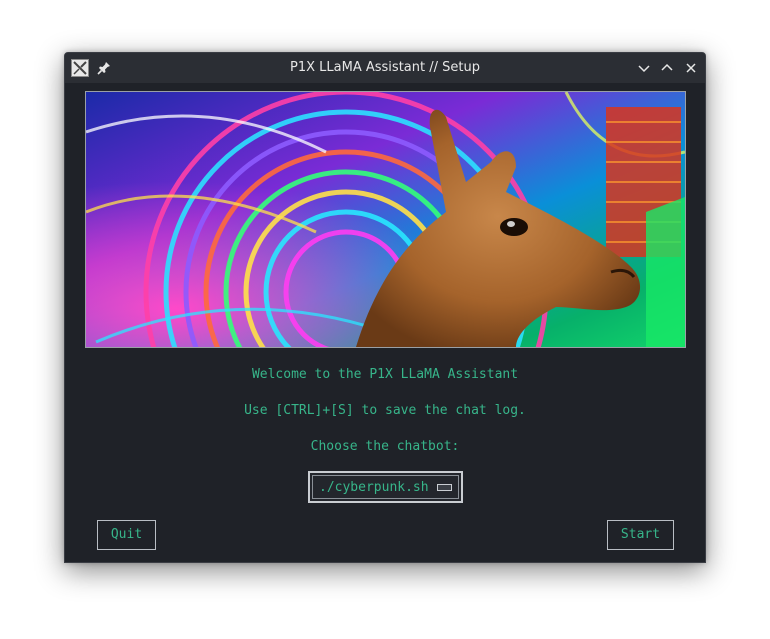 This screenshot has width=770, height=639. Describe the element at coordinates (640, 535) in the screenshot. I see `start-button: Start` at that location.